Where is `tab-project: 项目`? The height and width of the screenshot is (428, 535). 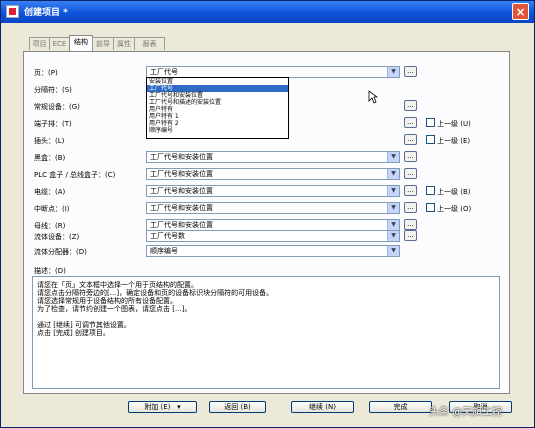 tab-project: 项目 is located at coordinates (39, 43).